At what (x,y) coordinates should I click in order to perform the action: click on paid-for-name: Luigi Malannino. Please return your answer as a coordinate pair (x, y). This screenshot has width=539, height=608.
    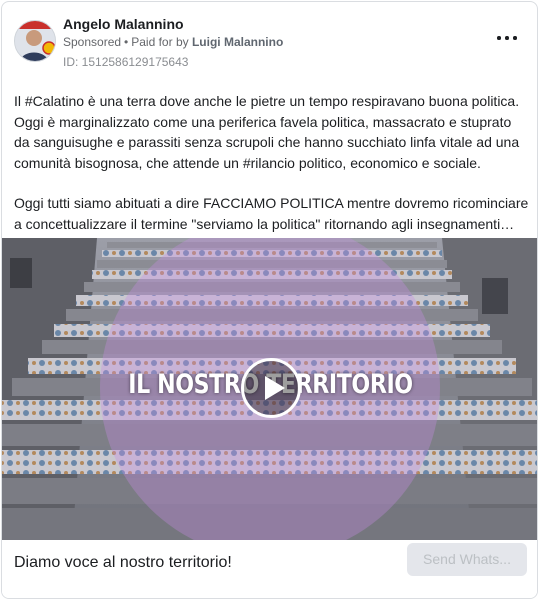
    Looking at the image, I should click on (237, 42).